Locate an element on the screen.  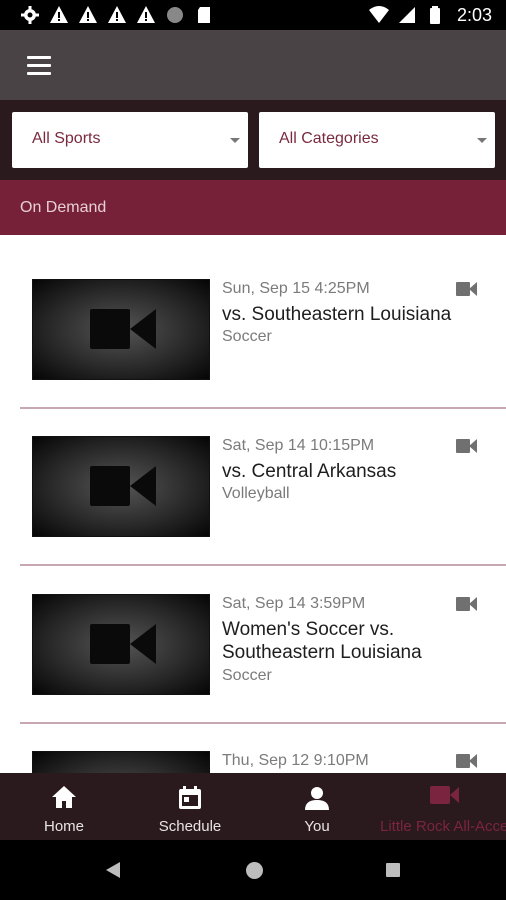
nav-all-access: Little Rock All-Access is located at coordinates (441, 806).